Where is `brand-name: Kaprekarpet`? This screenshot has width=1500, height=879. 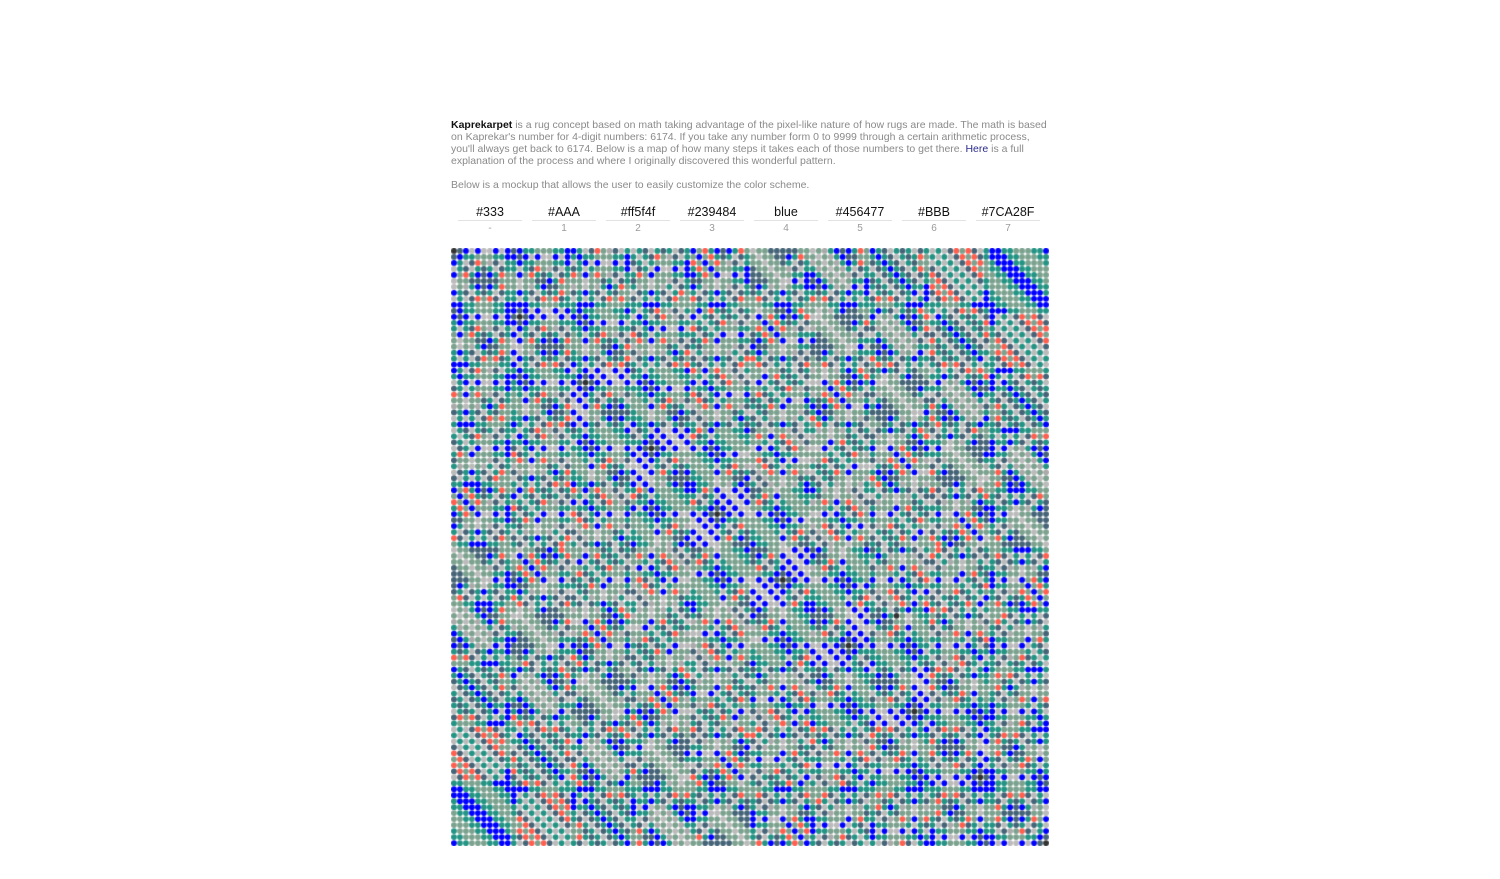 brand-name: Kaprekarpet is located at coordinates (482, 125).